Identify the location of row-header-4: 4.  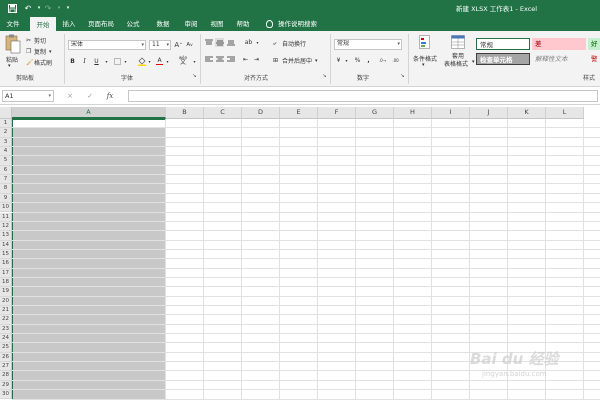
(6, 152).